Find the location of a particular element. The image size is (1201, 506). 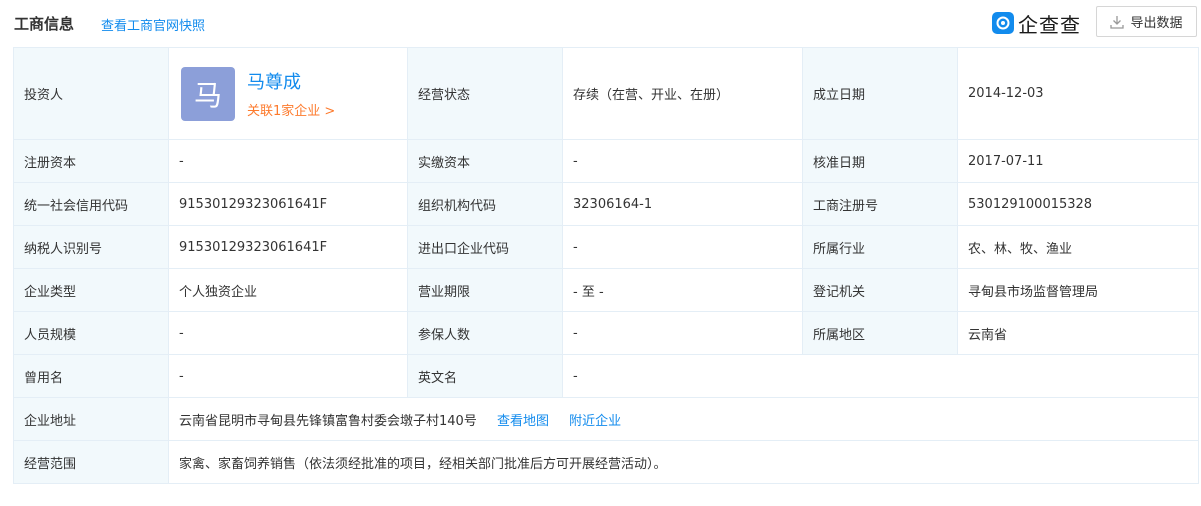

qichacha-logo-icon is located at coordinates (1003, 23).